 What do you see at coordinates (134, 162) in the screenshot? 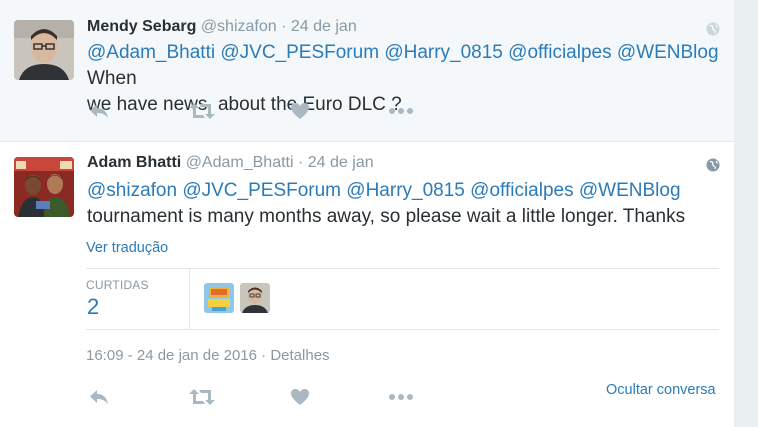
I see `author-name: Adam Bhatti` at bounding box center [134, 162].